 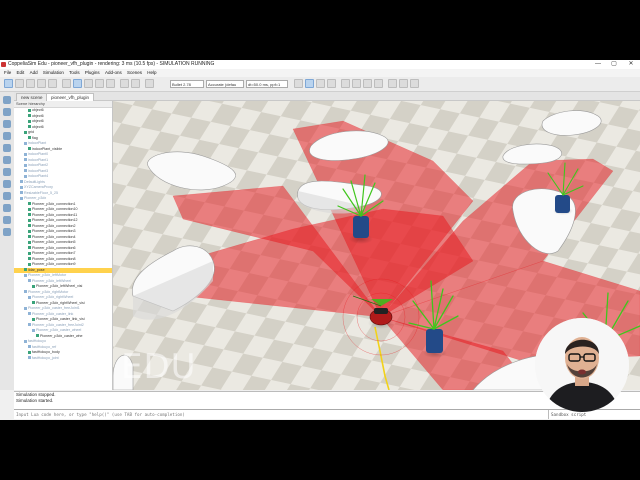 I want to click on assembly-button, so click(x=99, y=83).